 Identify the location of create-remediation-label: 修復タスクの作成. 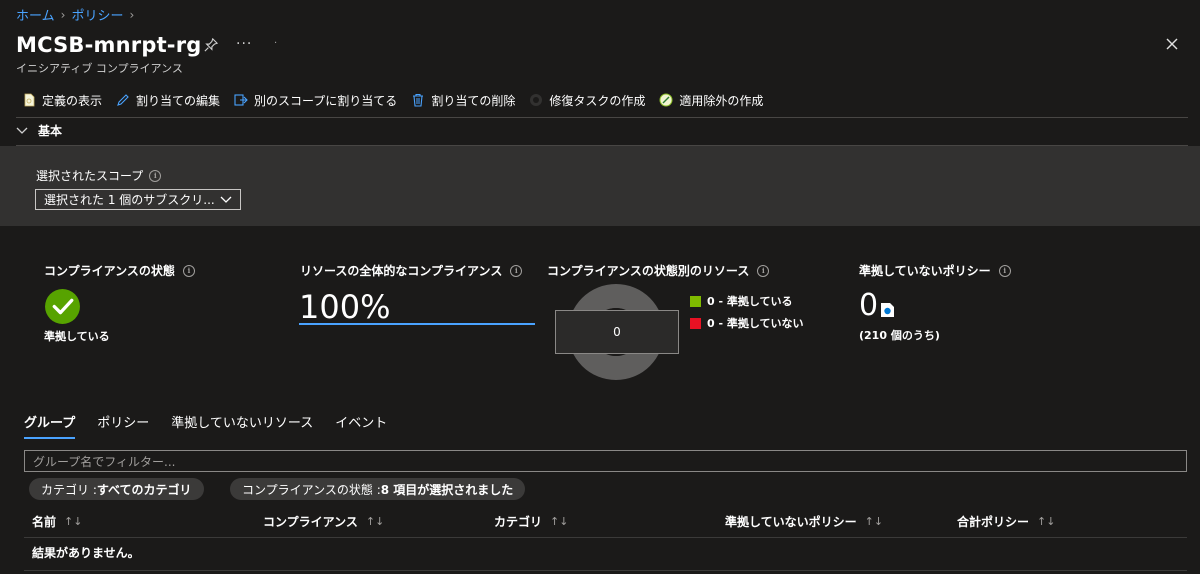
(597, 100).